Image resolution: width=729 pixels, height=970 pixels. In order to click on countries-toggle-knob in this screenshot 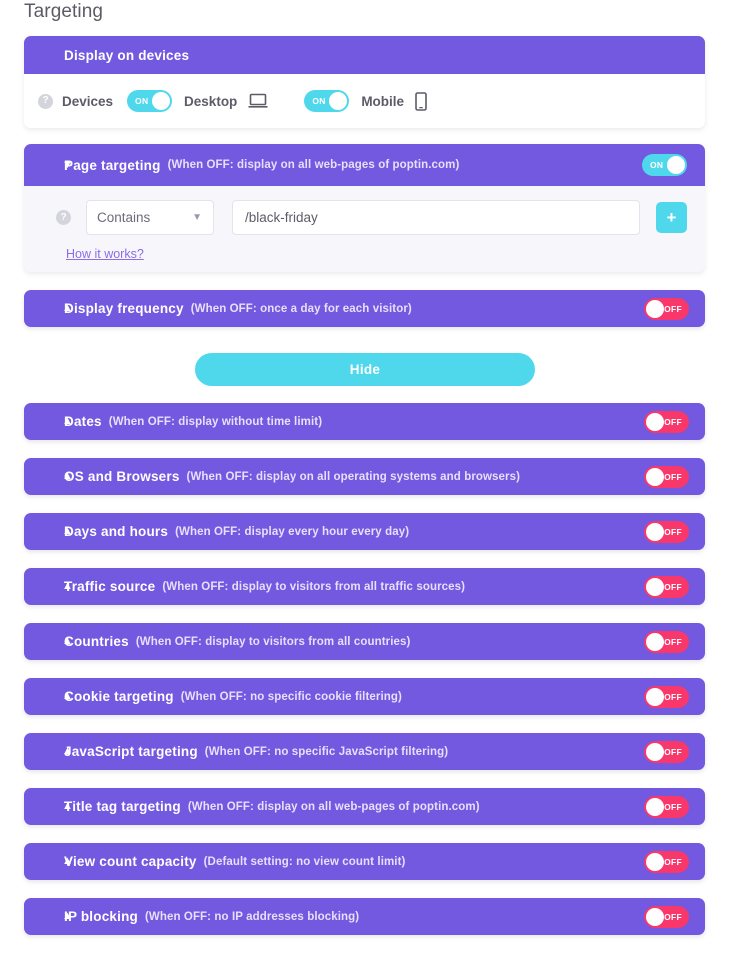, I will do `click(655, 641)`.